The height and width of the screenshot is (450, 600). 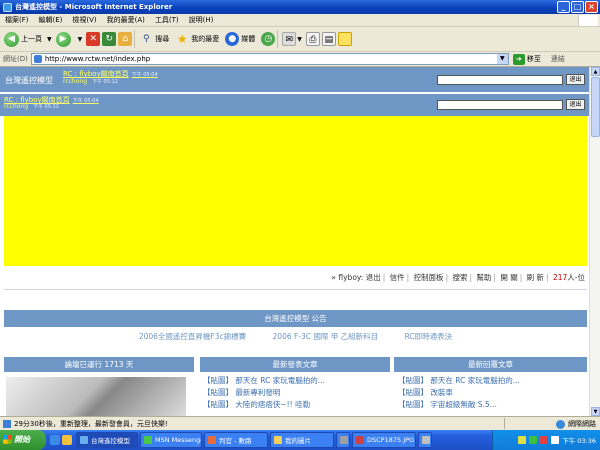 I want to click on announcement-item: RC即時通表決, so click(x=429, y=336).